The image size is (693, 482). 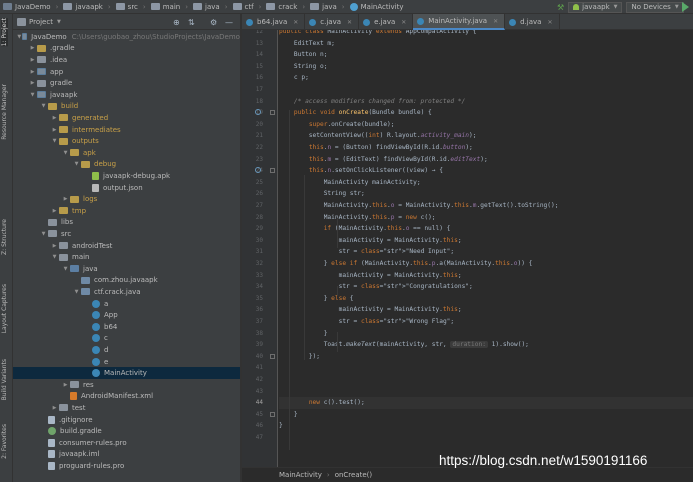 What do you see at coordinates (376, 287) in the screenshot?
I see `code-line: str = class="str">"Congratulations";` at bounding box center [376, 287].